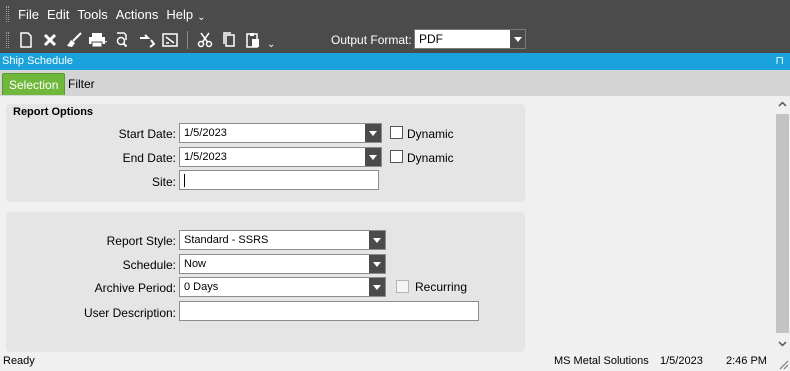 Image resolution: width=790 pixels, height=371 pixels. I want to click on vertical-scrollbar, so click(782, 224).